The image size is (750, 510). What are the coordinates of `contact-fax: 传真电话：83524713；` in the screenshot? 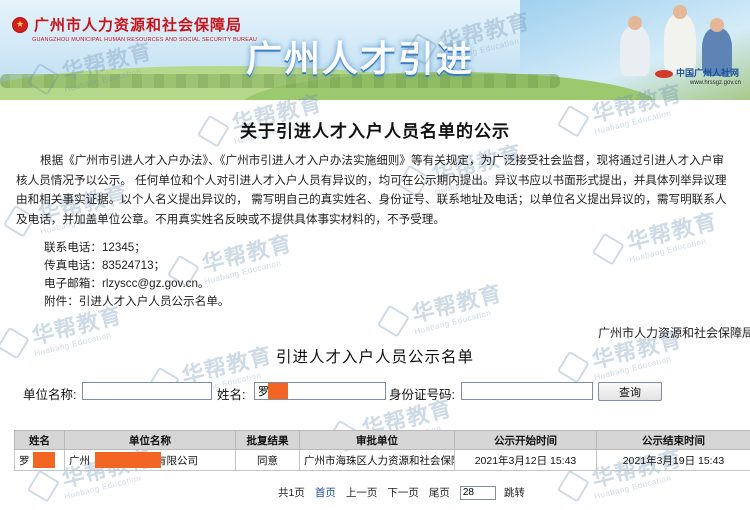 It's located at (104, 266).